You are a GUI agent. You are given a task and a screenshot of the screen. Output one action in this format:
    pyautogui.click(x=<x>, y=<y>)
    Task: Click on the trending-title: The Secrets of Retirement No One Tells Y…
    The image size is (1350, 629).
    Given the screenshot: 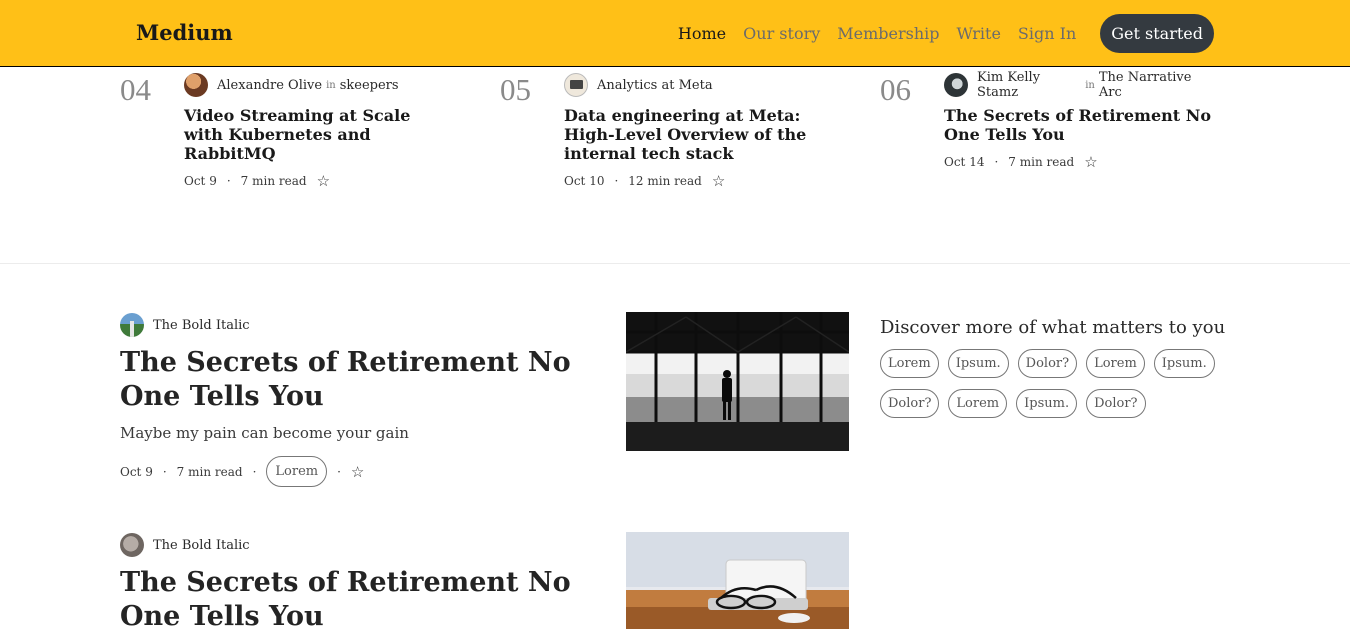 What is the action you would take?
    pyautogui.click(x=1079, y=125)
    